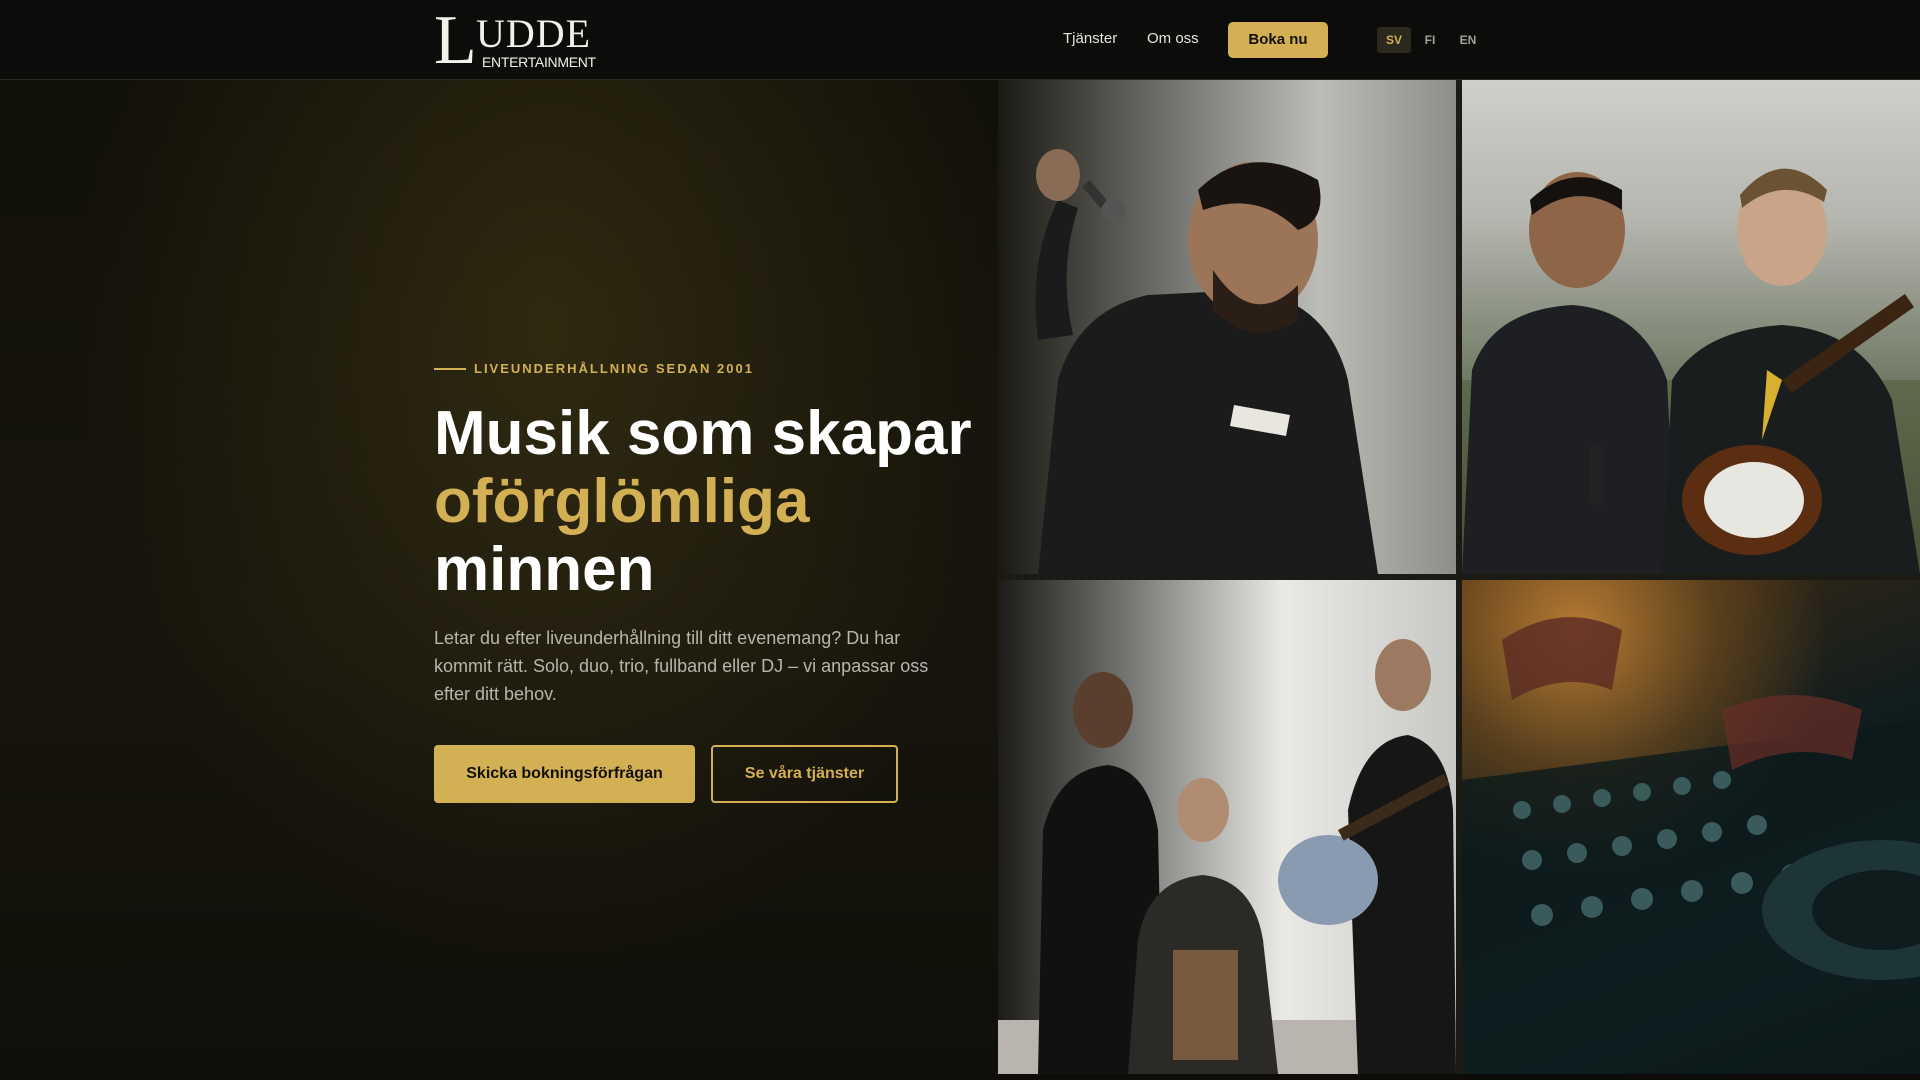 This screenshot has height=1080, width=1920. What do you see at coordinates (1173, 39) in the screenshot?
I see `nav-link-om-oss: Om oss` at bounding box center [1173, 39].